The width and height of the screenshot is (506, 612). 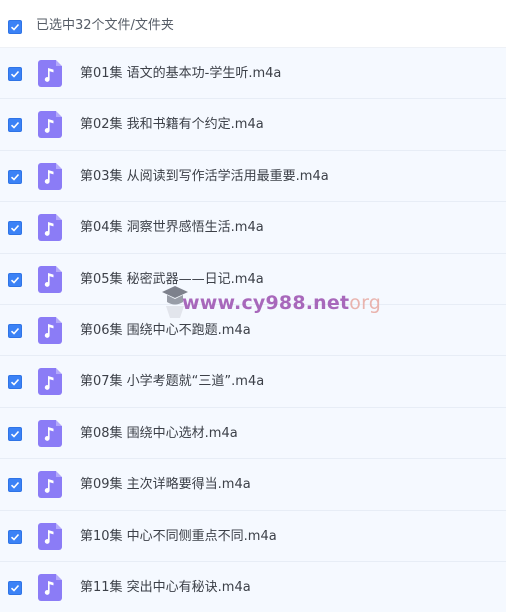 I want to click on selection-header: 已选中32个文件/文件夹, so click(x=253, y=24).